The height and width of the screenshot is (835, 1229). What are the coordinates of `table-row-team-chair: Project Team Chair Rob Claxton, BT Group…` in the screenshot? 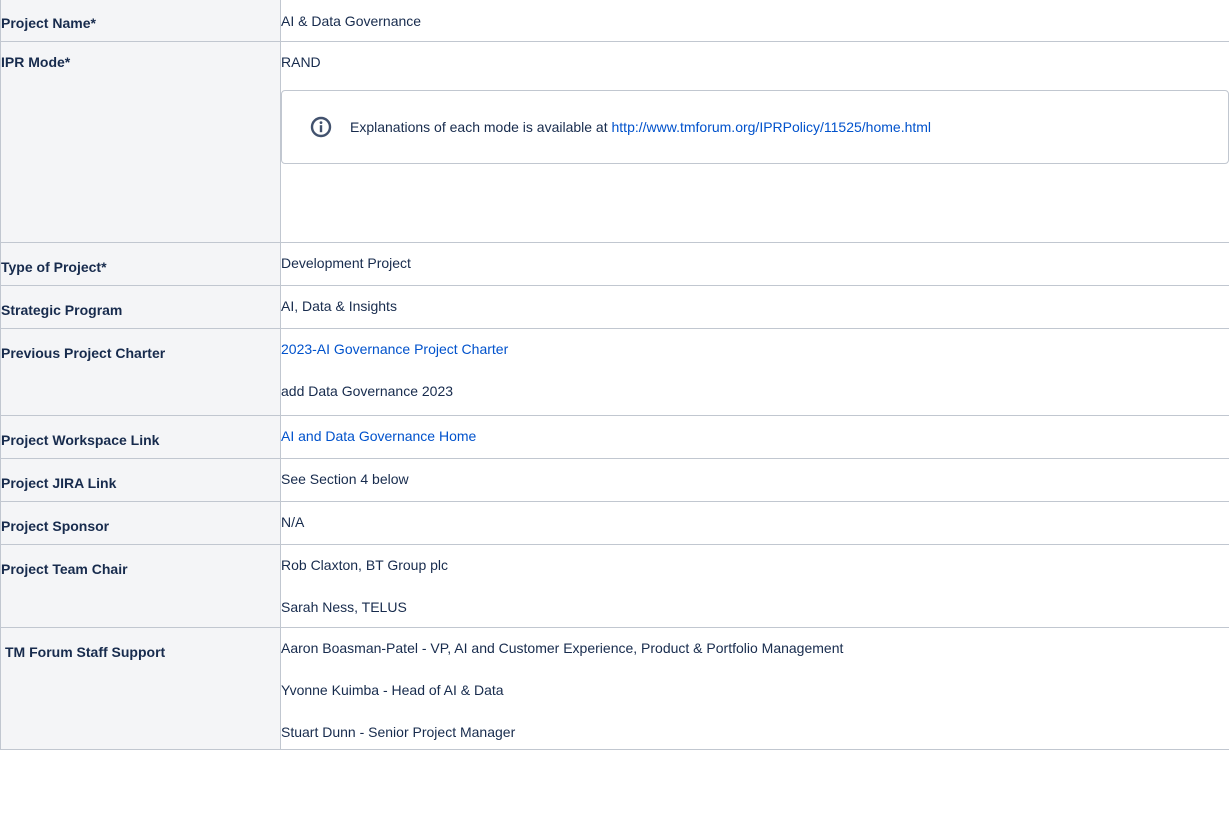 It's located at (614, 586).